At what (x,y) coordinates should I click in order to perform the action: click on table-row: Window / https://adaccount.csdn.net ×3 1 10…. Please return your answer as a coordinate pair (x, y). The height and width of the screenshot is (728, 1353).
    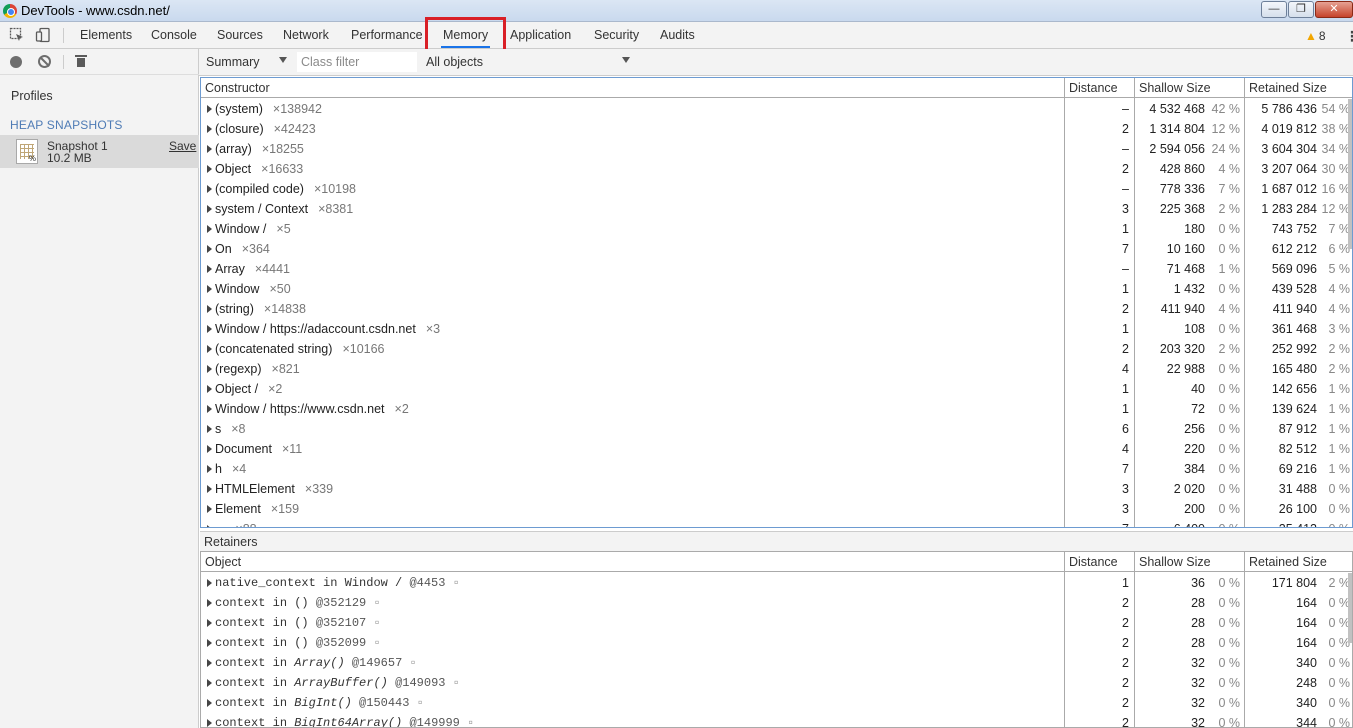
    Looking at the image, I should click on (776, 329).